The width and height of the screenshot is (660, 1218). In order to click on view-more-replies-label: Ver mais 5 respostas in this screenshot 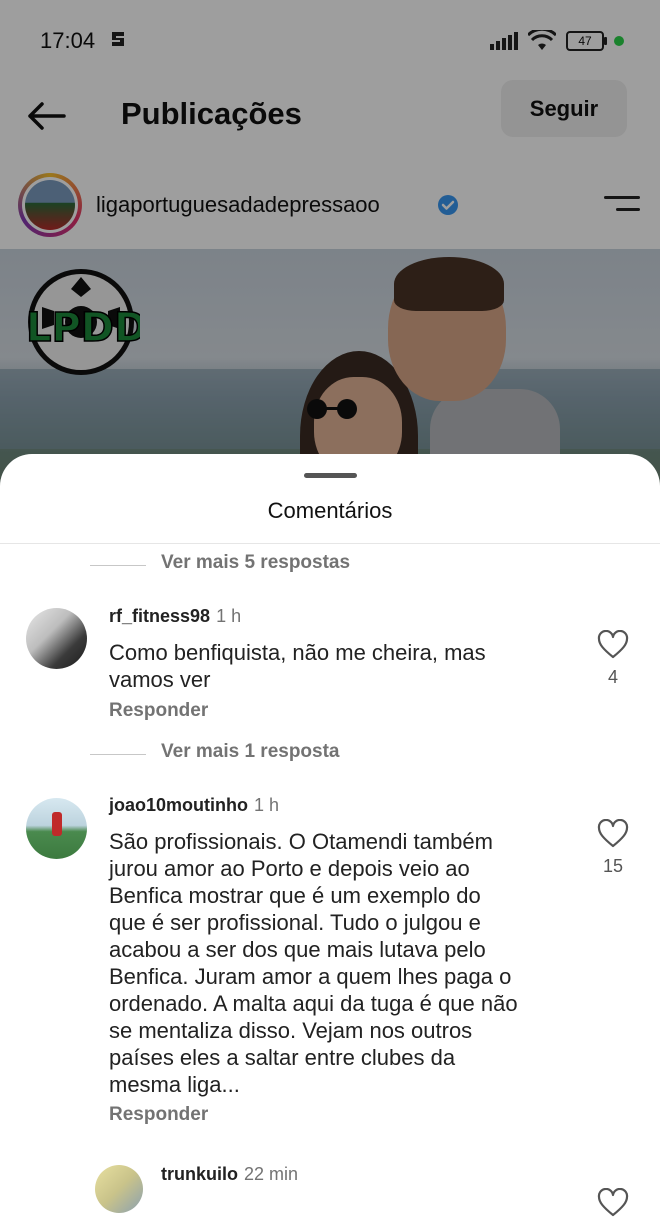, I will do `click(255, 563)`.